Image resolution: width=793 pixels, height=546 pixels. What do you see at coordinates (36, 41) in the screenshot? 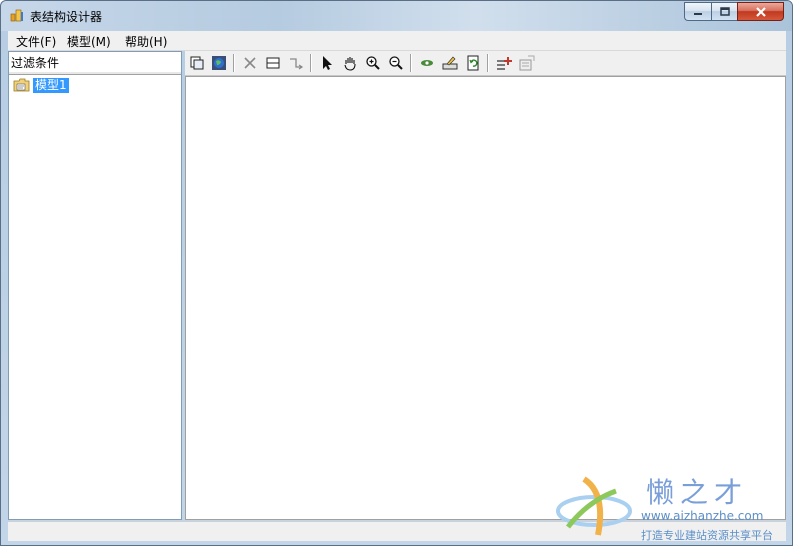
I see `menu-file: 文件(F)` at bounding box center [36, 41].